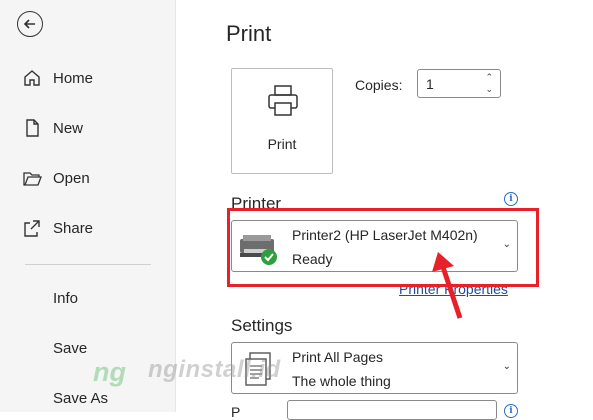 The image size is (593, 420). What do you see at coordinates (32, 78) in the screenshot?
I see `home-icon` at bounding box center [32, 78].